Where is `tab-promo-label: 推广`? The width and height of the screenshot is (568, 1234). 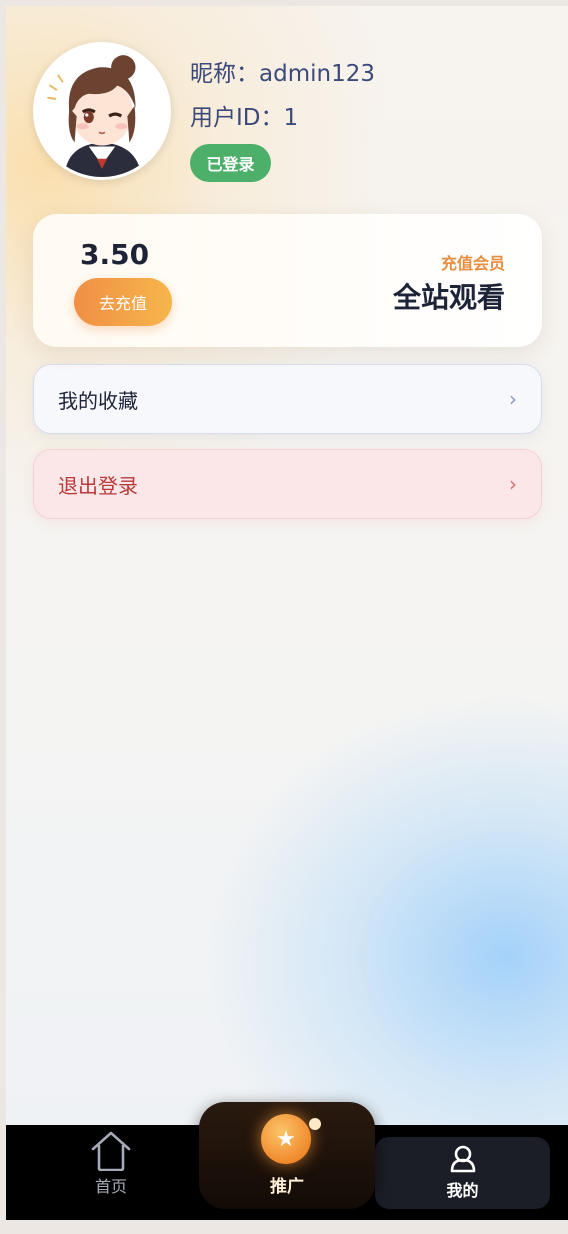
tab-promo-label: 推广 is located at coordinates (287, 1187).